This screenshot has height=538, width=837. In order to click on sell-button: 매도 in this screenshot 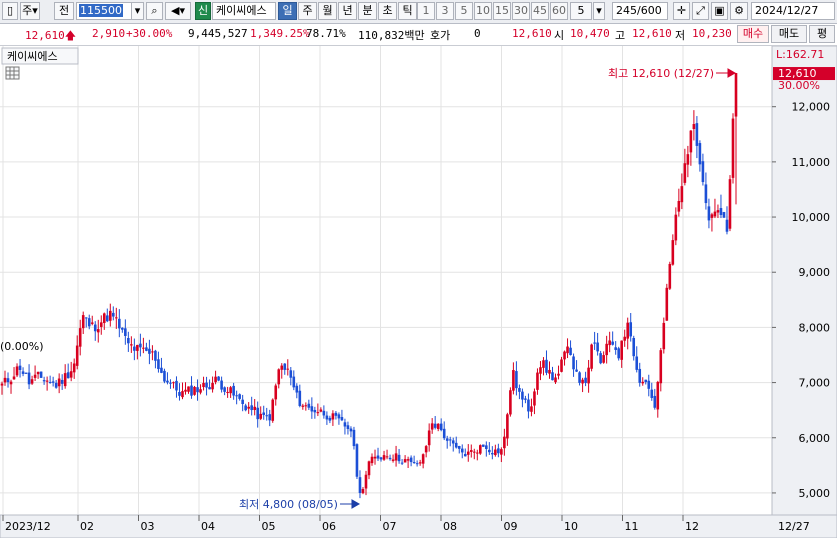, I will do `click(789, 34)`.